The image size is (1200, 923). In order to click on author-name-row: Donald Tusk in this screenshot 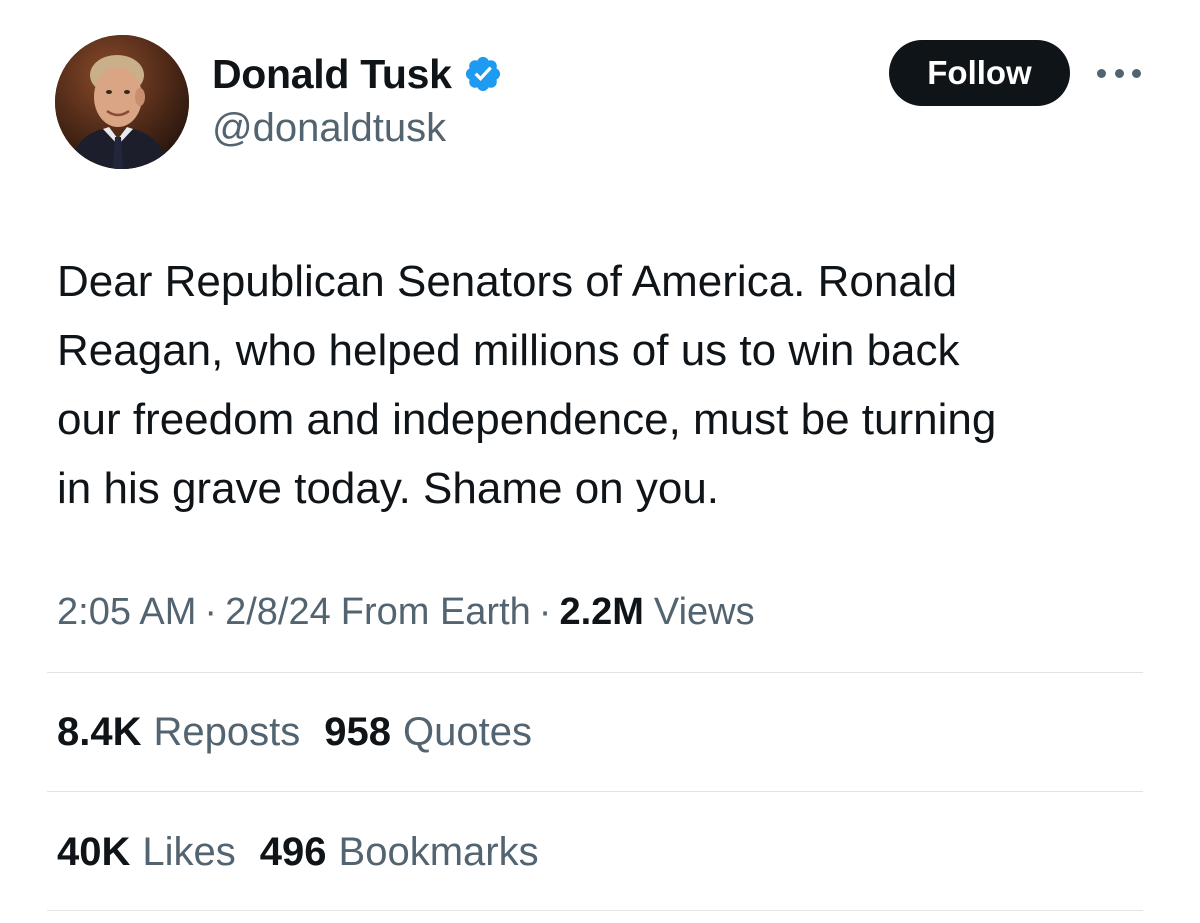, I will do `click(357, 74)`.